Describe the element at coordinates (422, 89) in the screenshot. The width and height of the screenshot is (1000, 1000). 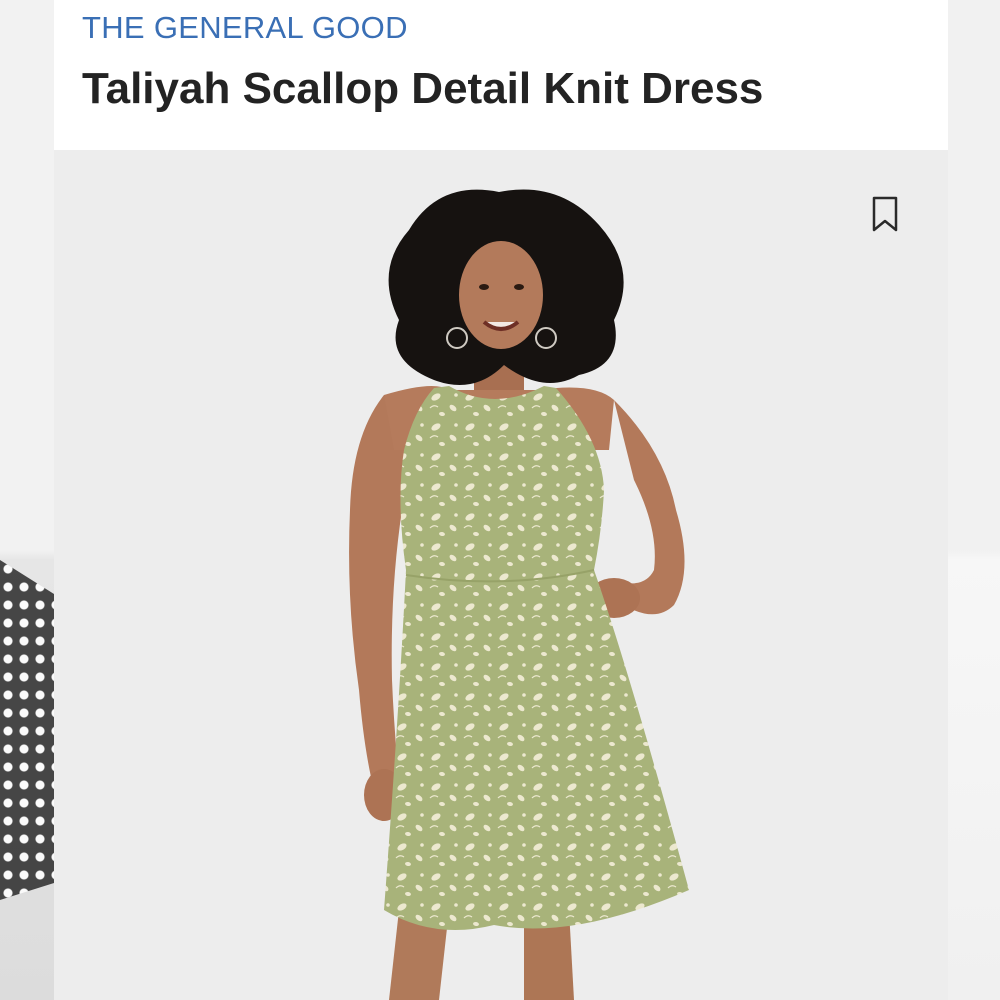
I see `product-title: Taliyah Scallop Detail Knit Dress` at that location.